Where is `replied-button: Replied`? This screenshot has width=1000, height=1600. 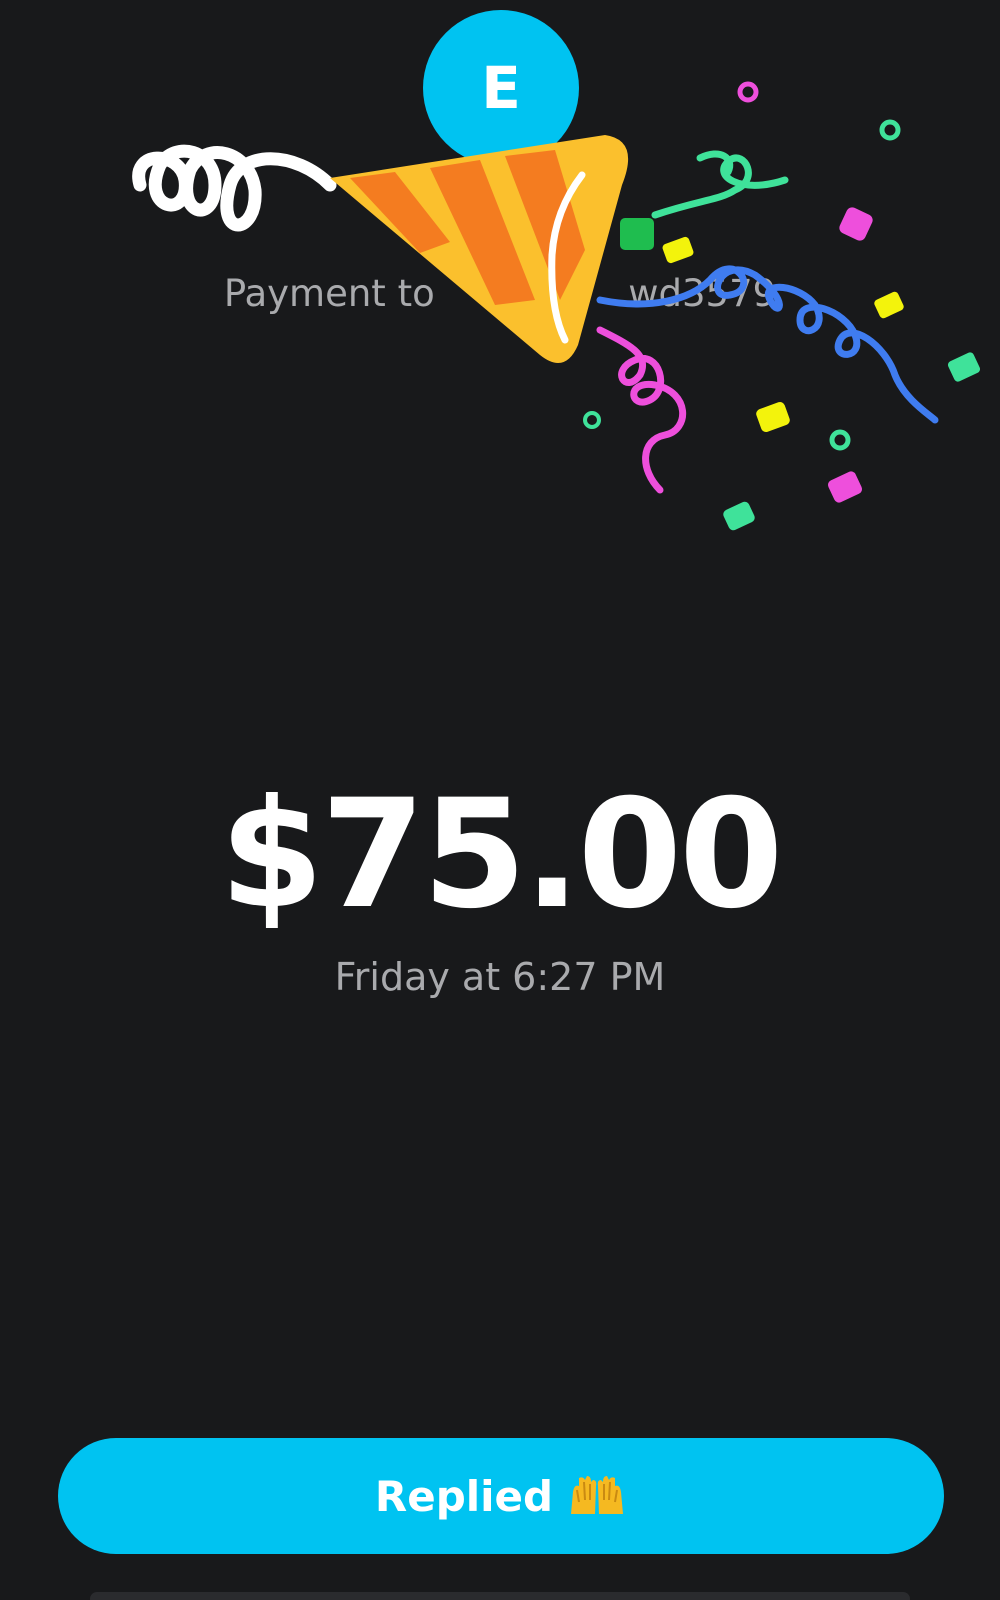
replied-button: Replied is located at coordinates (501, 1496).